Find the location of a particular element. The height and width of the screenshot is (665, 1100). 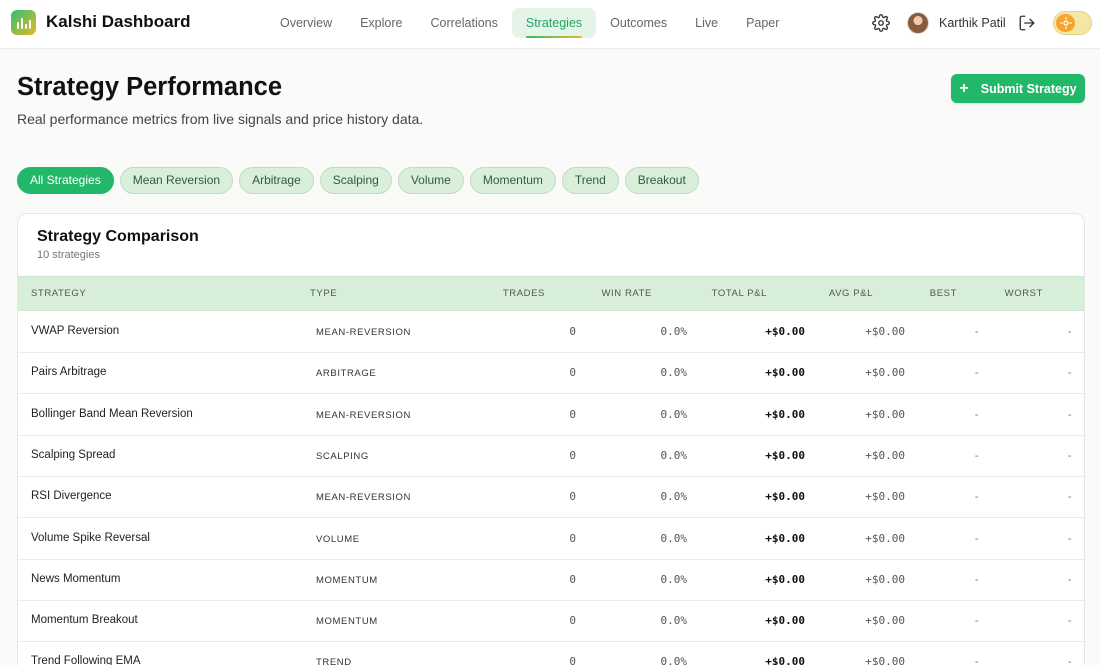

nav-tab-paper: Paper is located at coordinates (762, 23).